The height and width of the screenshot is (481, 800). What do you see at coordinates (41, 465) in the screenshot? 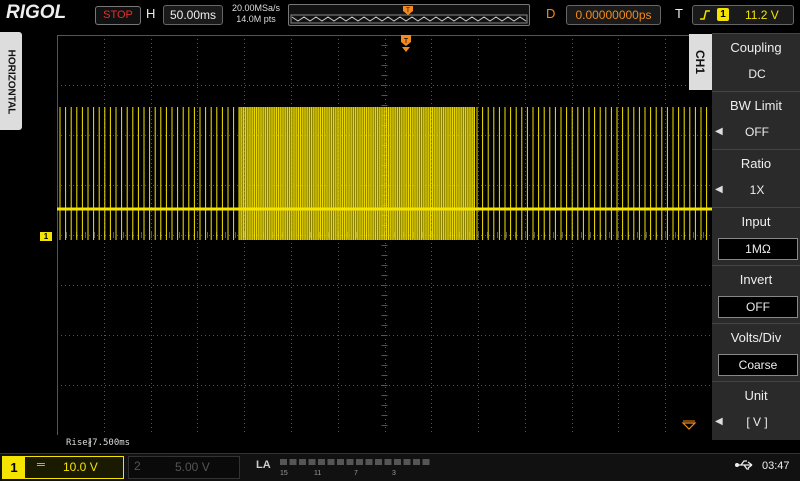
I see `dc-coupling-icon: ═` at bounding box center [41, 465].